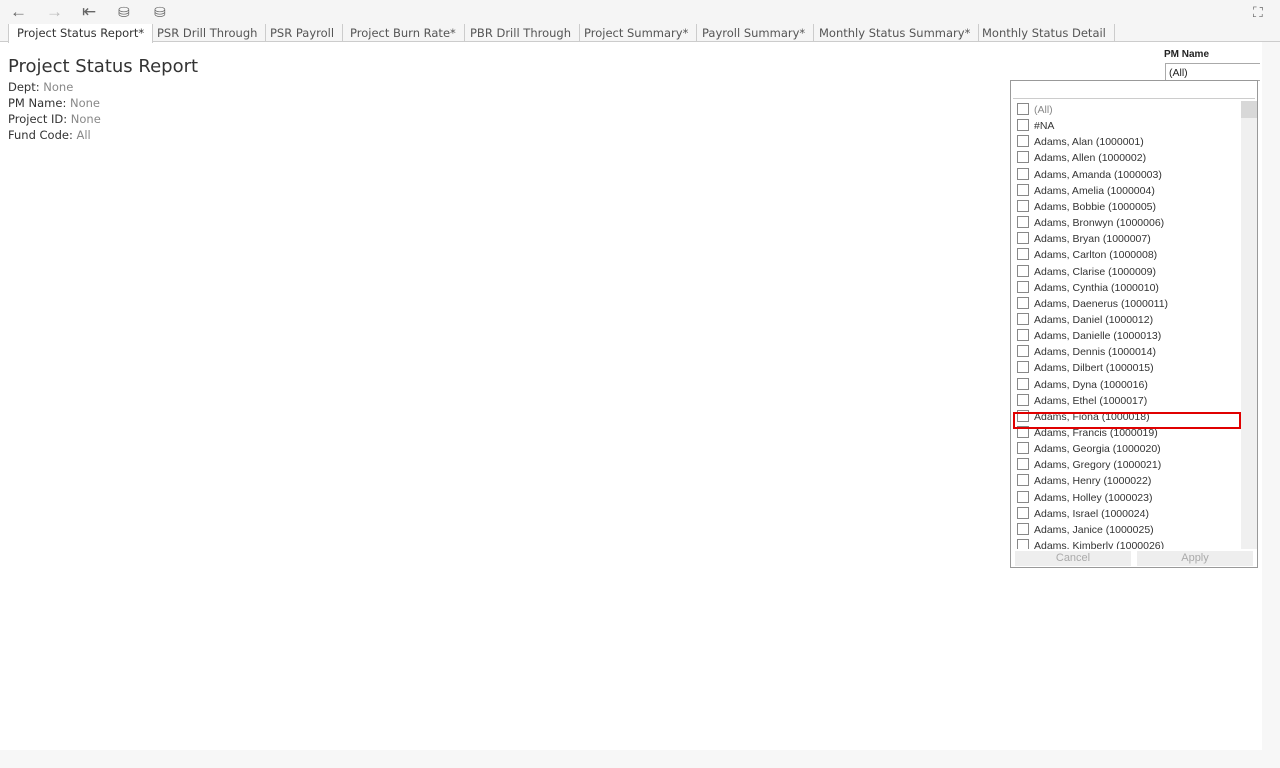  I want to click on tab-5: Project Summary*, so click(637, 33).